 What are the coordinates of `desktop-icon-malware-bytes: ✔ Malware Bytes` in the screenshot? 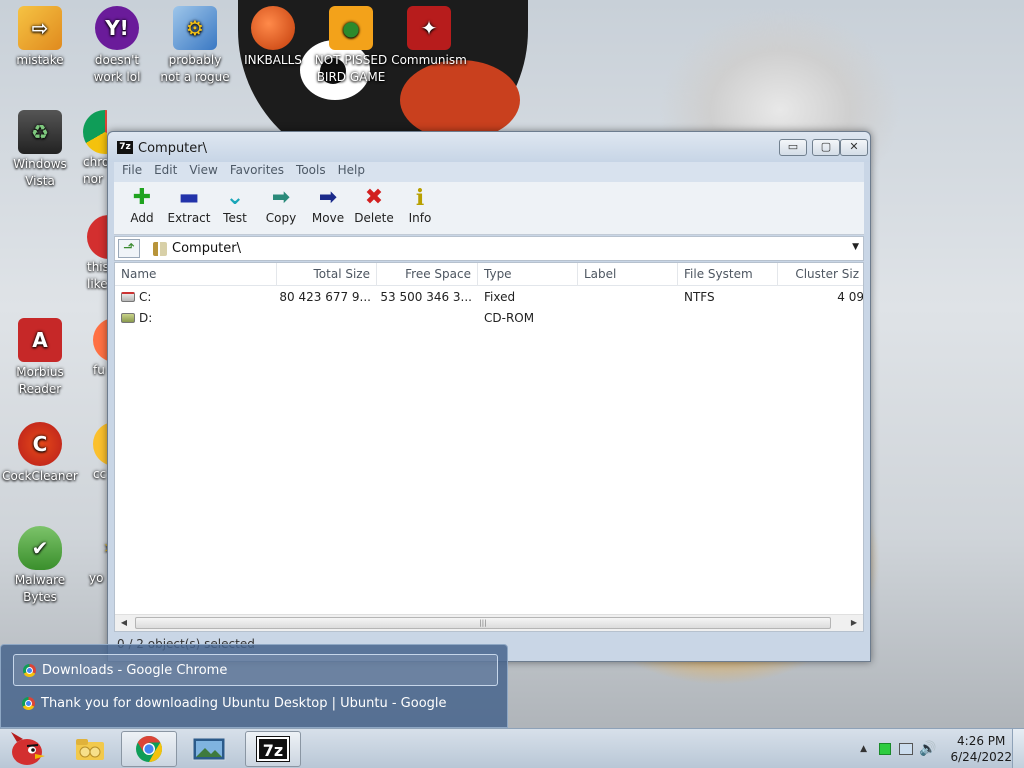 It's located at (40, 566).